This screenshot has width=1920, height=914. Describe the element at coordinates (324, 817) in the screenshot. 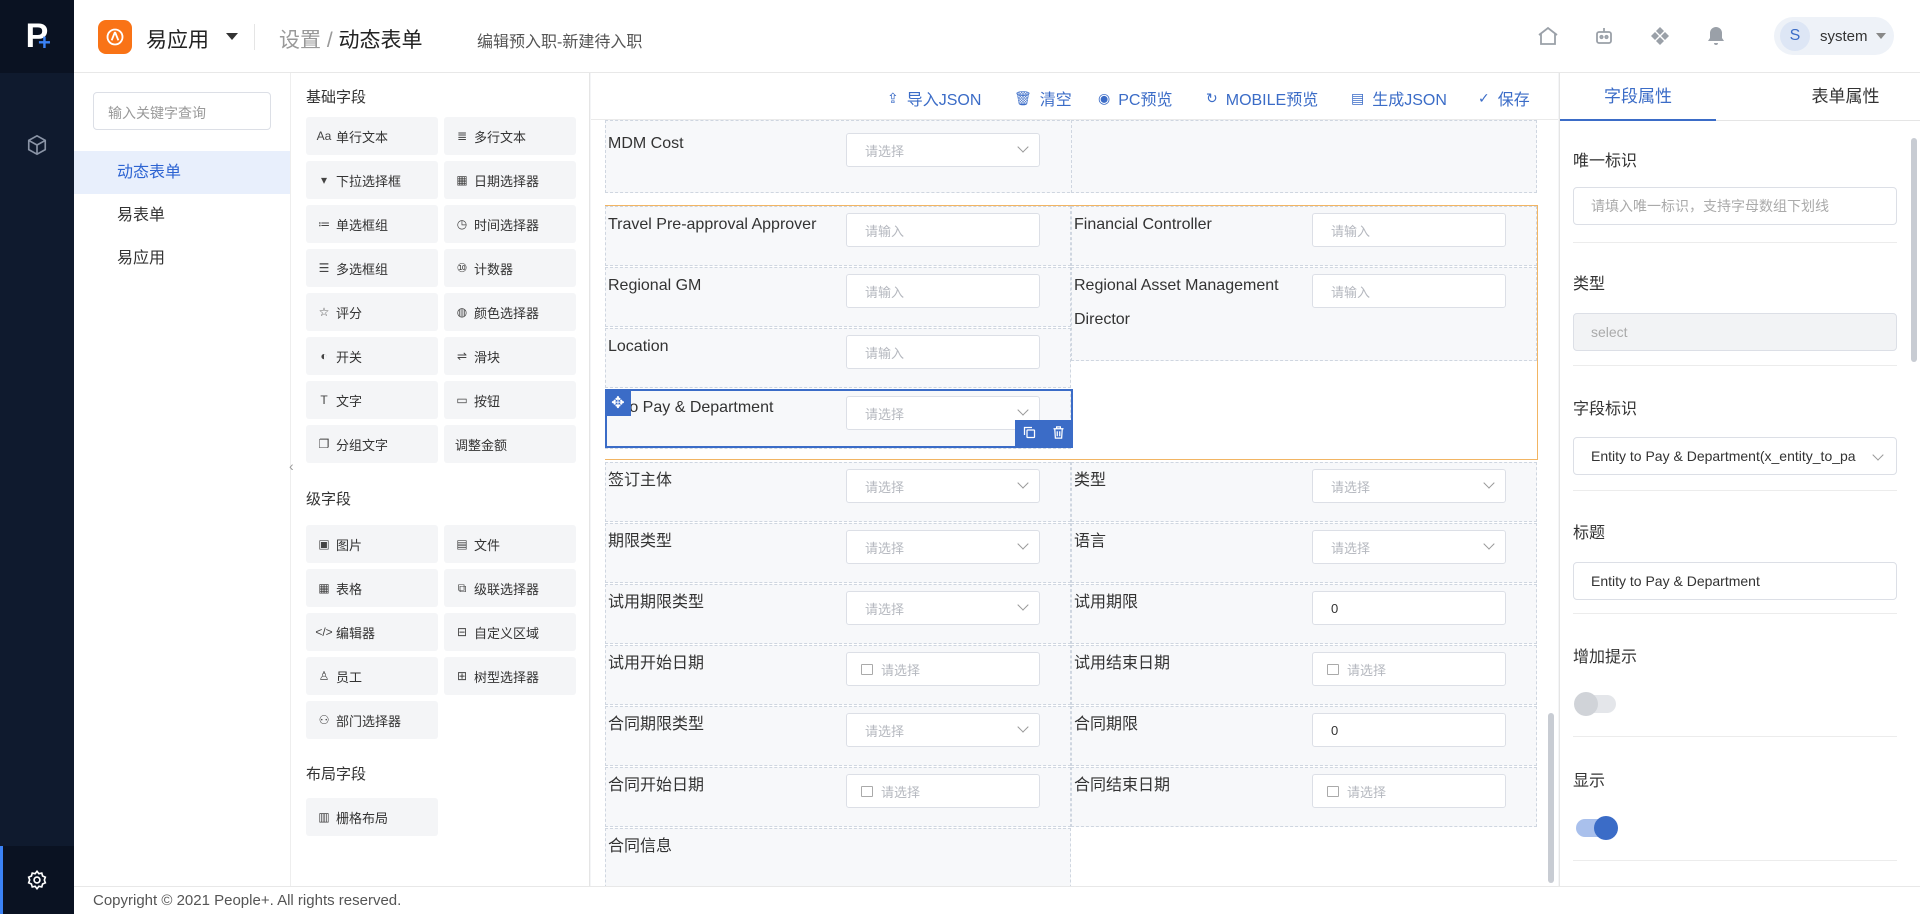

I see `field-type-icon: ▥` at that location.